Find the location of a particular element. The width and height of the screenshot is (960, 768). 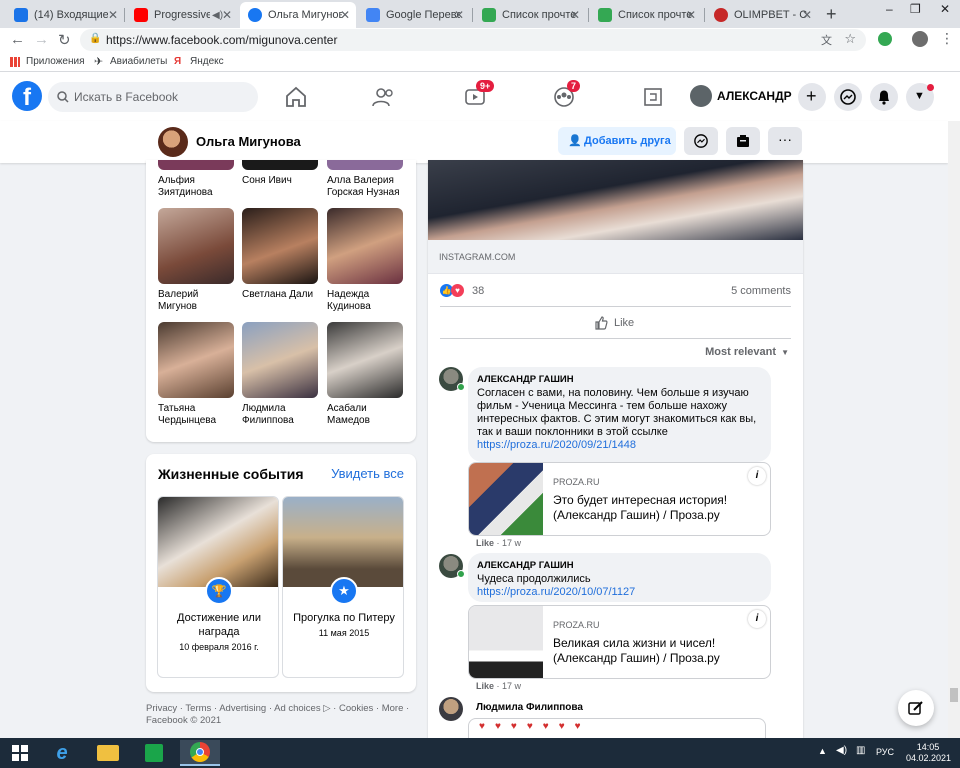

tab-reading-list-2: Список прочтен ✕ is located at coordinates (646, 15).